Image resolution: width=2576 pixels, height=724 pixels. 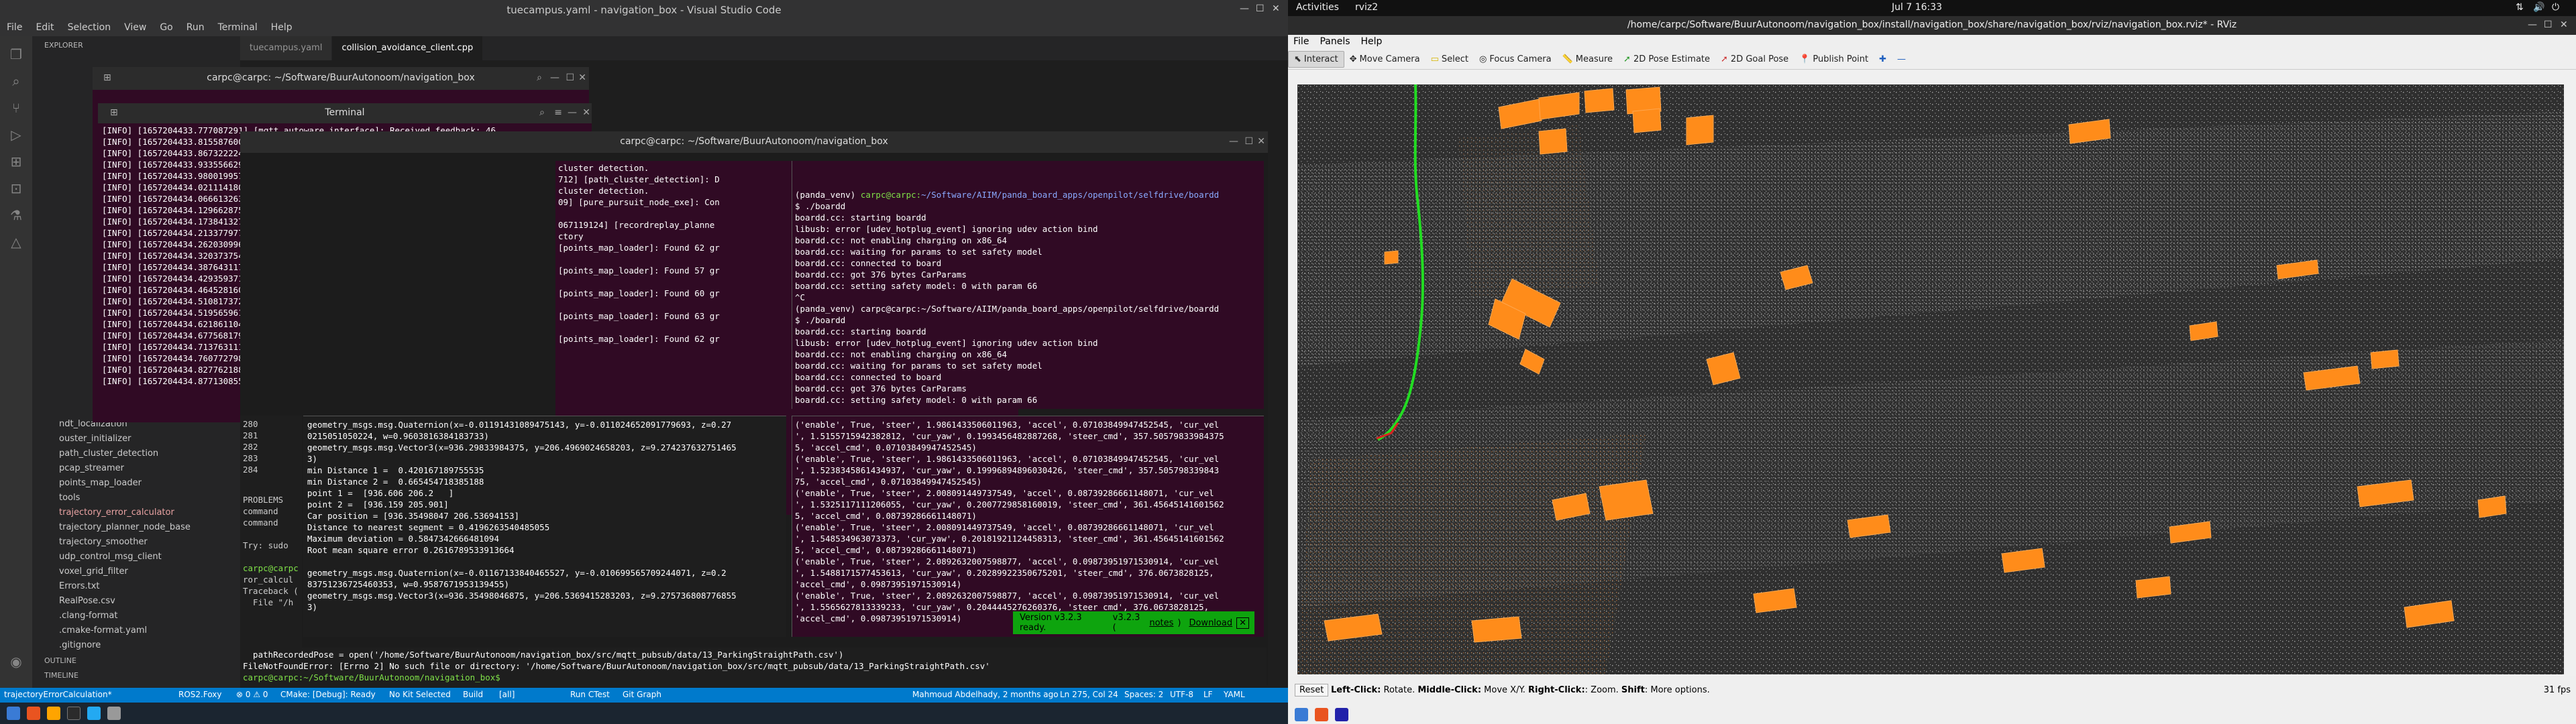 What do you see at coordinates (16, 134) in the screenshot?
I see `run-debug-icon: ▷` at bounding box center [16, 134].